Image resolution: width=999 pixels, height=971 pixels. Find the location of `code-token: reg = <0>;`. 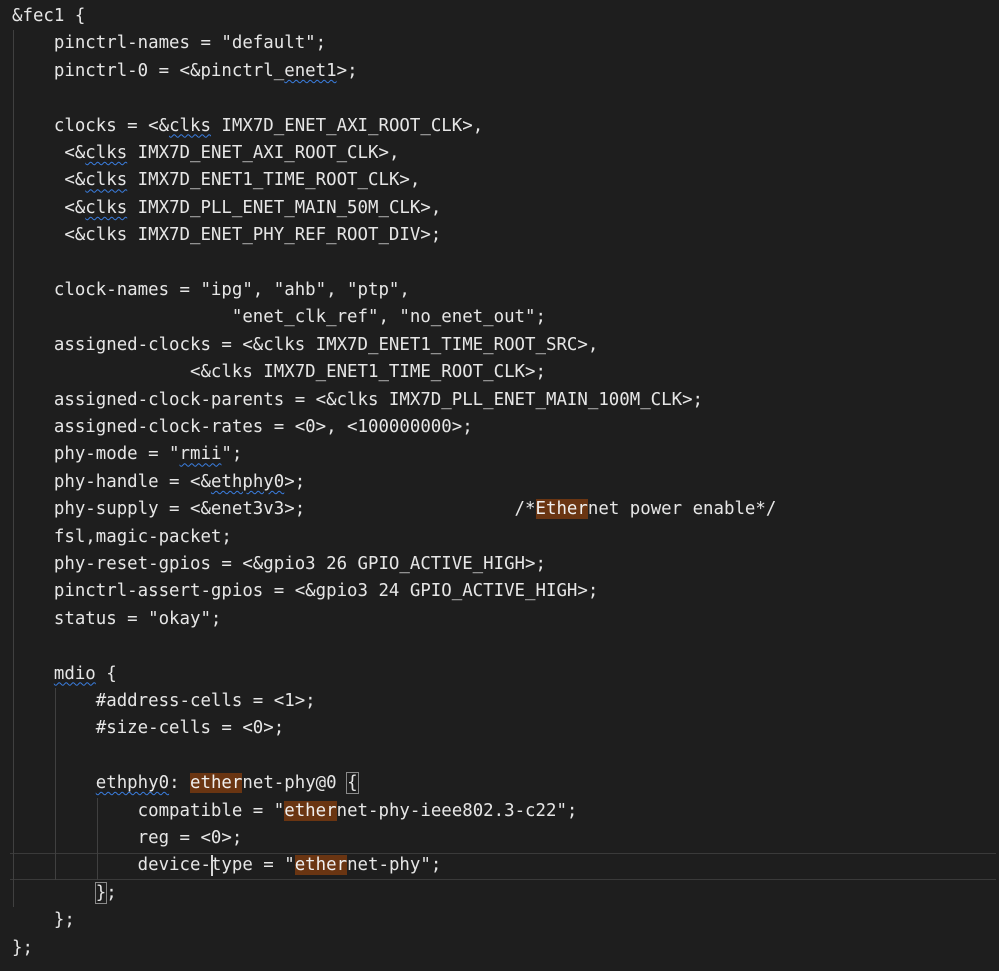

code-token: reg = <0>; is located at coordinates (127, 838).